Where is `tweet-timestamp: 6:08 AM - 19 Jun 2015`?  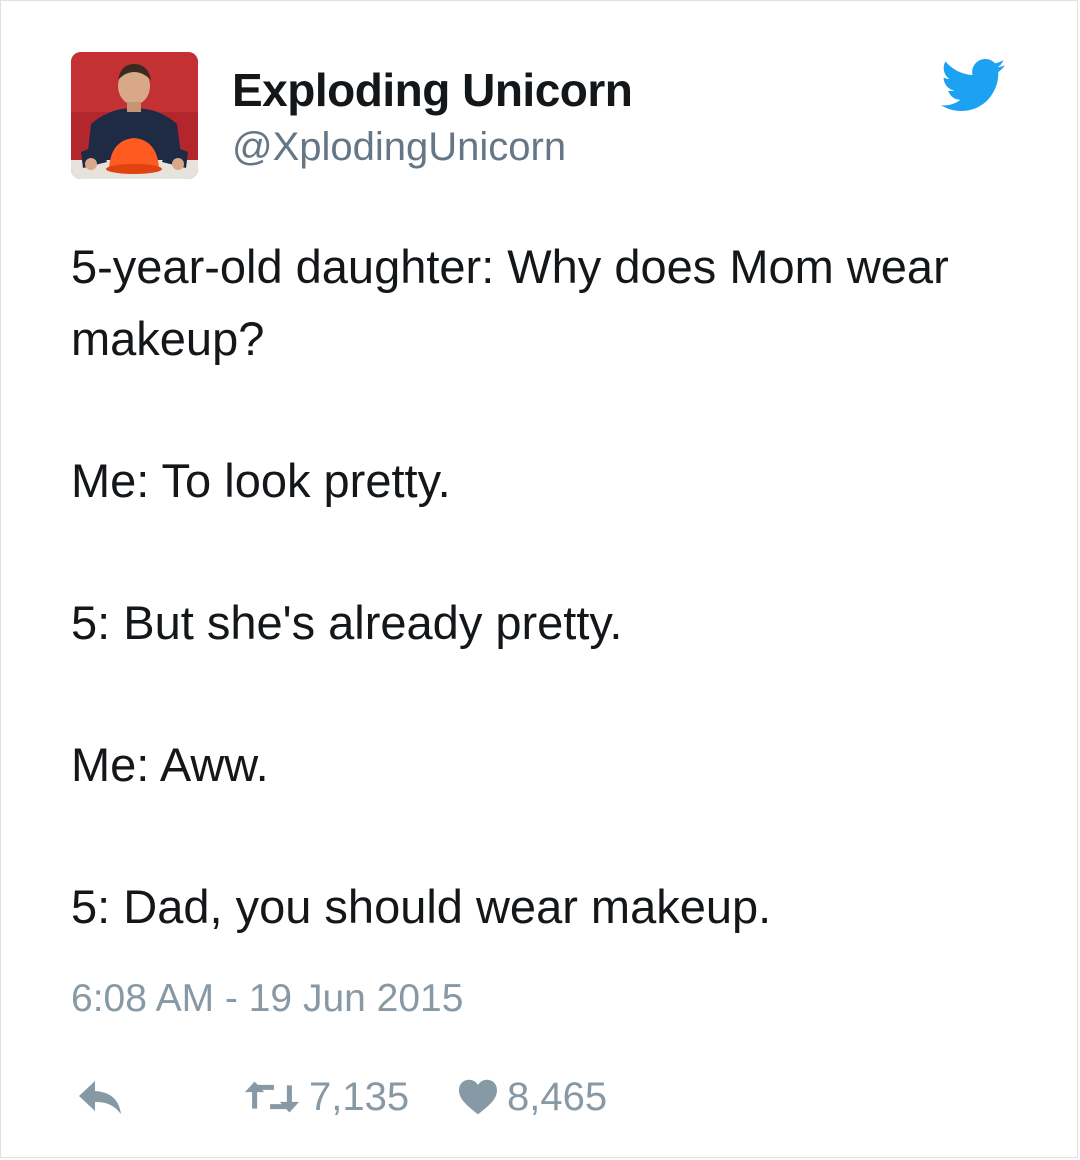
tweet-timestamp: 6:08 AM - 19 Jun 2015 is located at coordinates (267, 999).